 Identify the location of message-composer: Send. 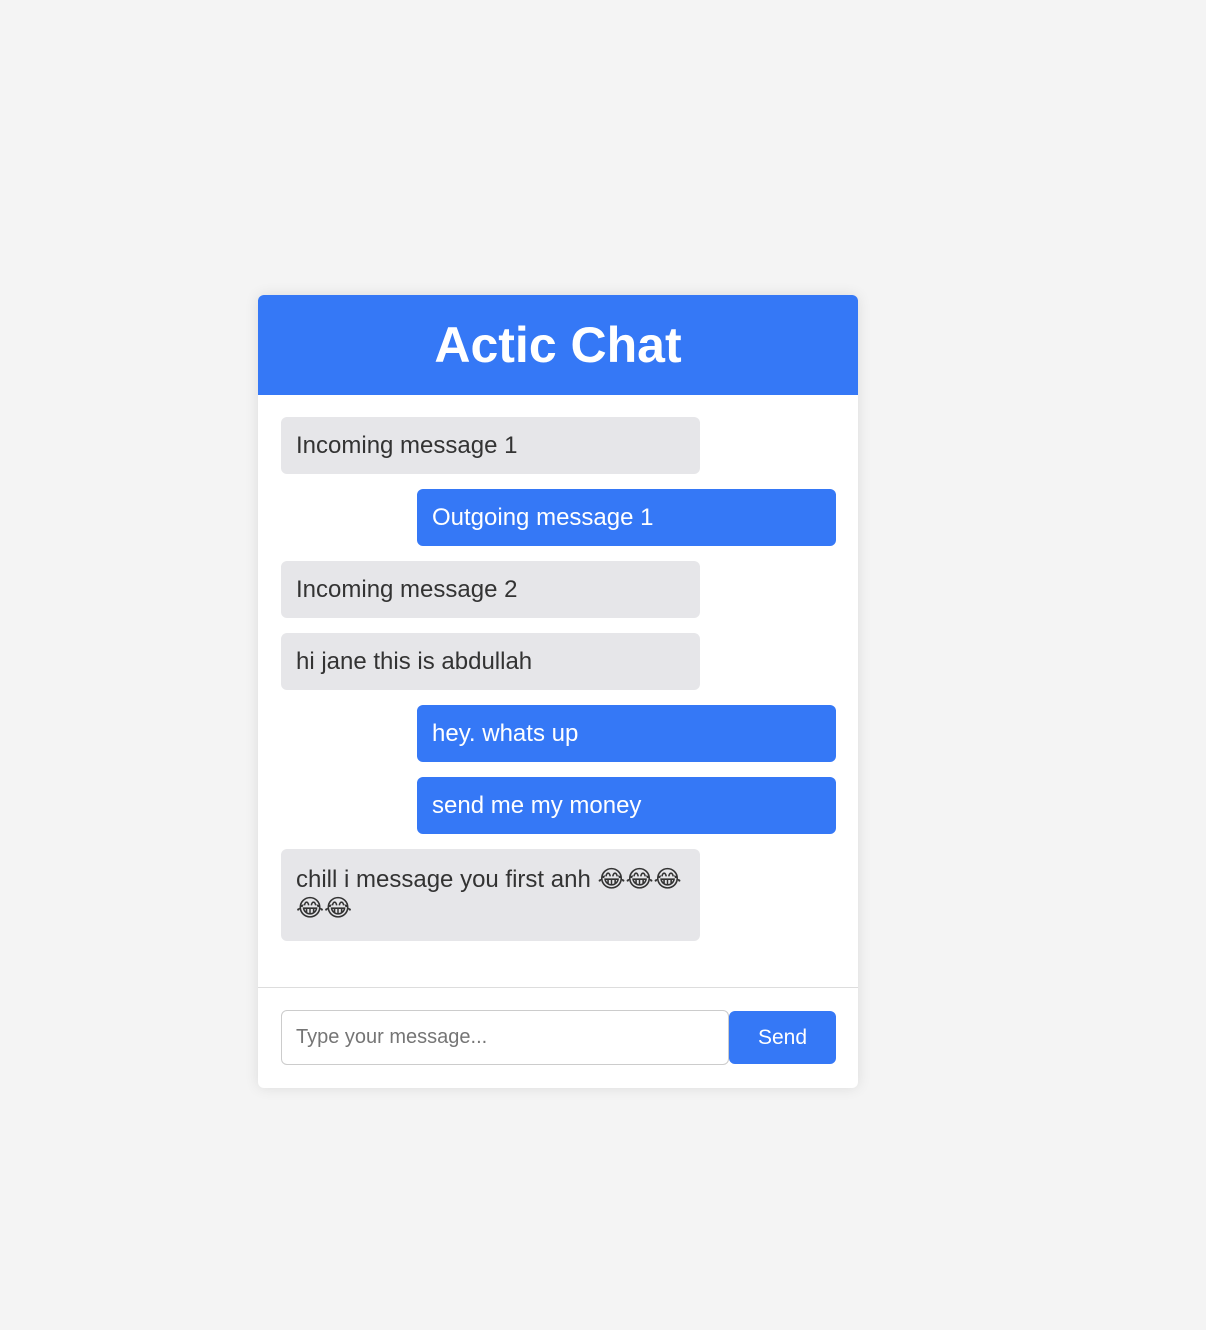
(558, 1038).